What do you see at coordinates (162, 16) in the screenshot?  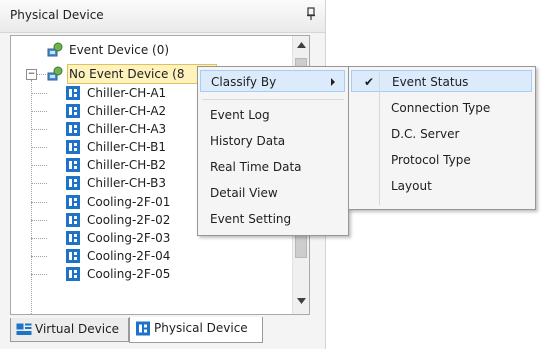 I see `panel-titlebar: Physical Device` at bounding box center [162, 16].